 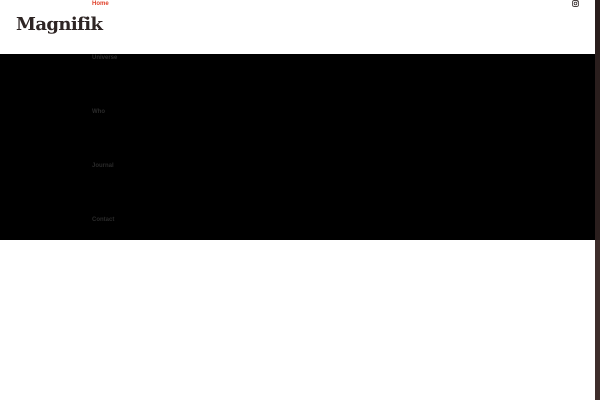 I want to click on nav-item-home: Home, so click(x=100, y=4).